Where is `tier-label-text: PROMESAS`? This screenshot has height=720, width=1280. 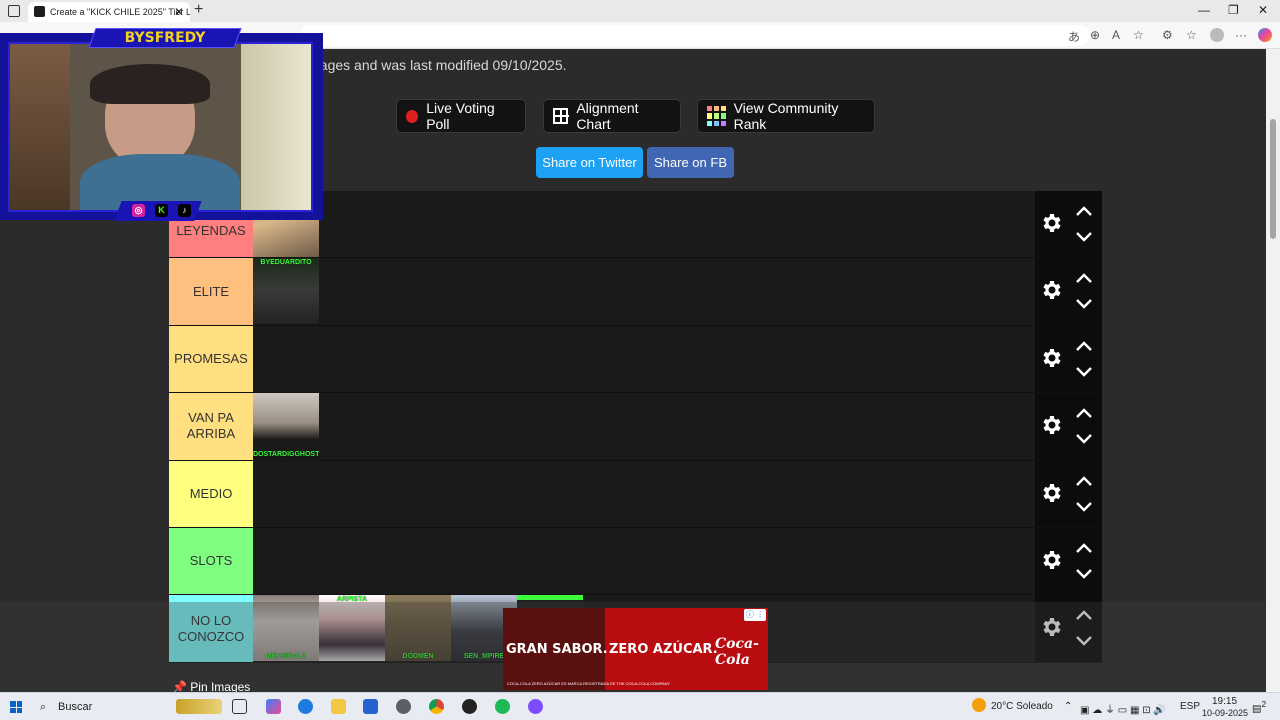
tier-label-text: PROMESAS is located at coordinates (211, 358).